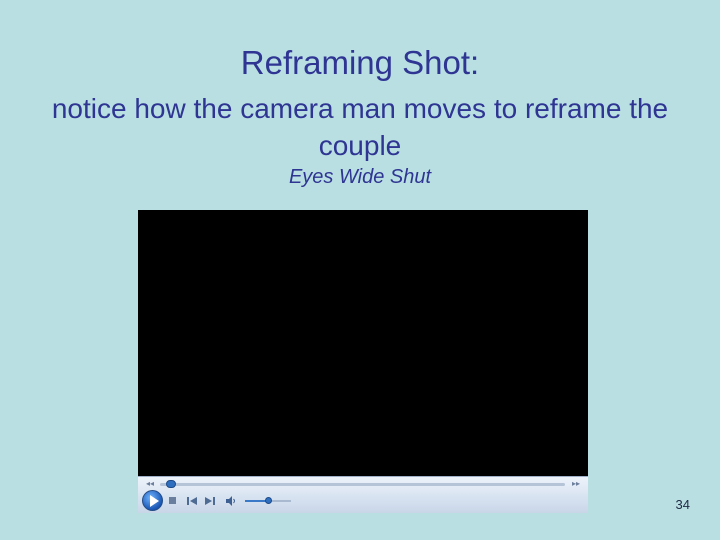  What do you see at coordinates (360, 177) in the screenshot?
I see `film-caption: Eyes Wide Shut` at bounding box center [360, 177].